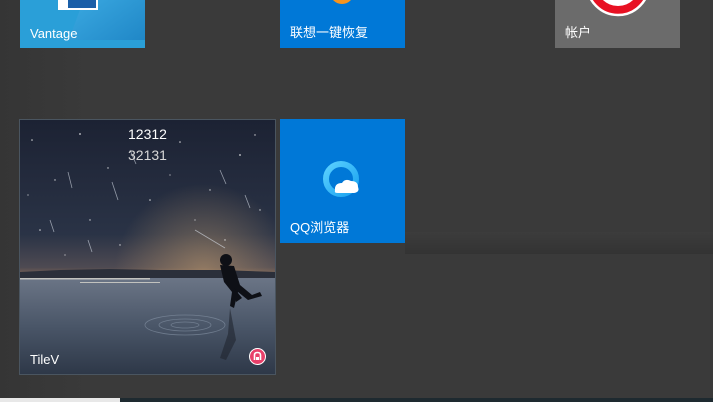  What do you see at coordinates (617, 24) in the screenshot?
I see `tile-account: 帐户` at bounding box center [617, 24].